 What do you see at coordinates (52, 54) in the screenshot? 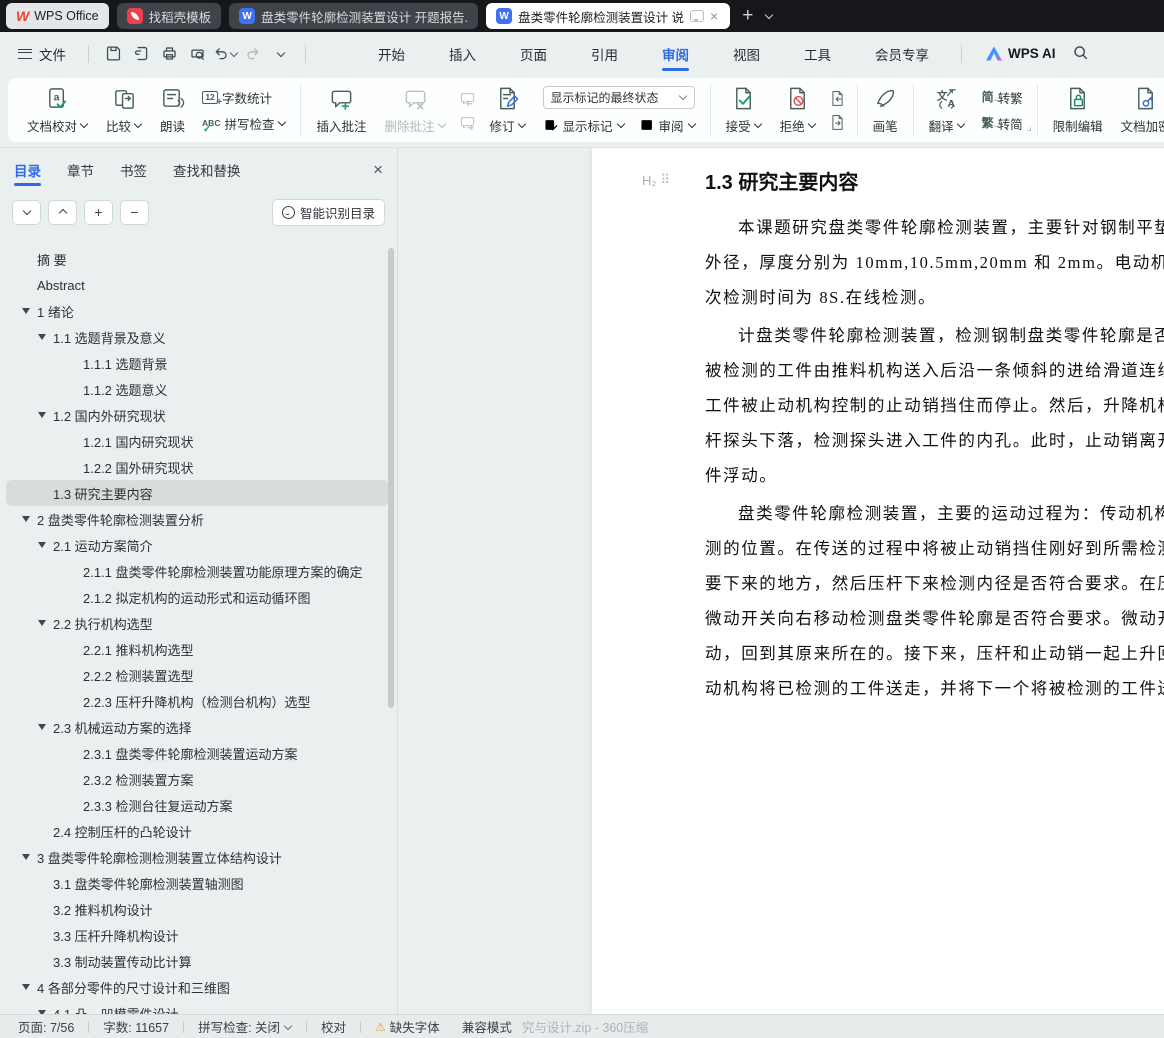
I see `file-menu: 文件` at bounding box center [52, 54].